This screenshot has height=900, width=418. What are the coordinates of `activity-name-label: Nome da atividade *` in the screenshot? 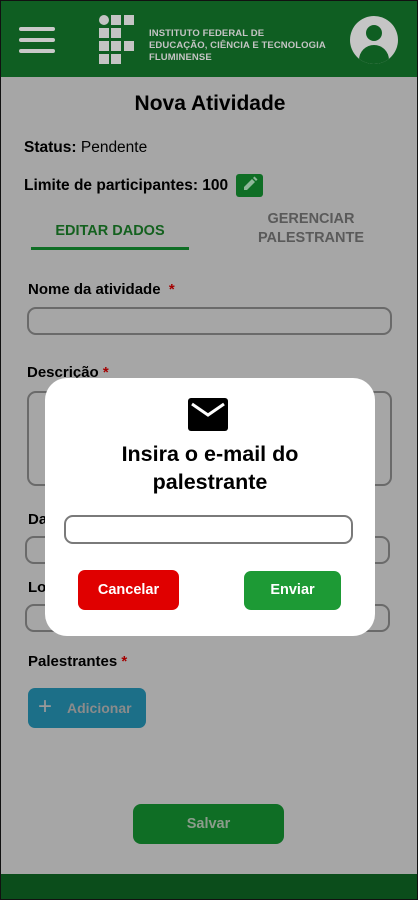 It's located at (101, 289).